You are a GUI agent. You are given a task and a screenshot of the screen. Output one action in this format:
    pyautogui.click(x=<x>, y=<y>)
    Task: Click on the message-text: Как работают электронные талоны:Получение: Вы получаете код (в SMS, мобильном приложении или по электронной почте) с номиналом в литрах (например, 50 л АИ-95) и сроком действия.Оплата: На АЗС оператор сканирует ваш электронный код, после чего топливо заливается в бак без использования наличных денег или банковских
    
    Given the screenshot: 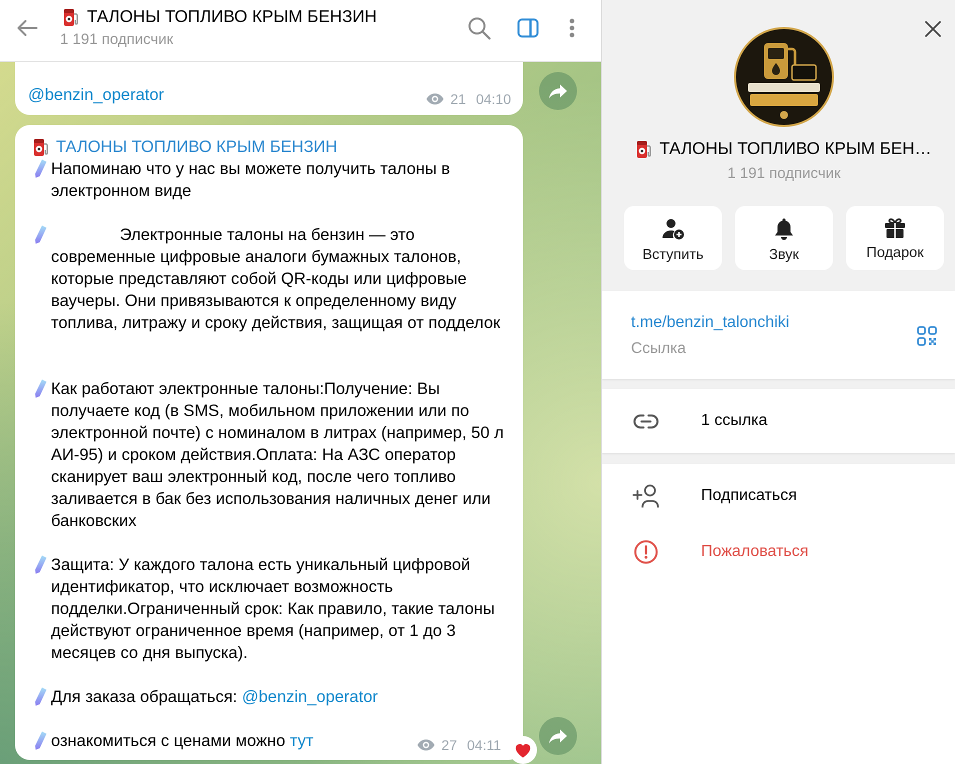 What is the action you would take?
    pyautogui.click(x=278, y=455)
    